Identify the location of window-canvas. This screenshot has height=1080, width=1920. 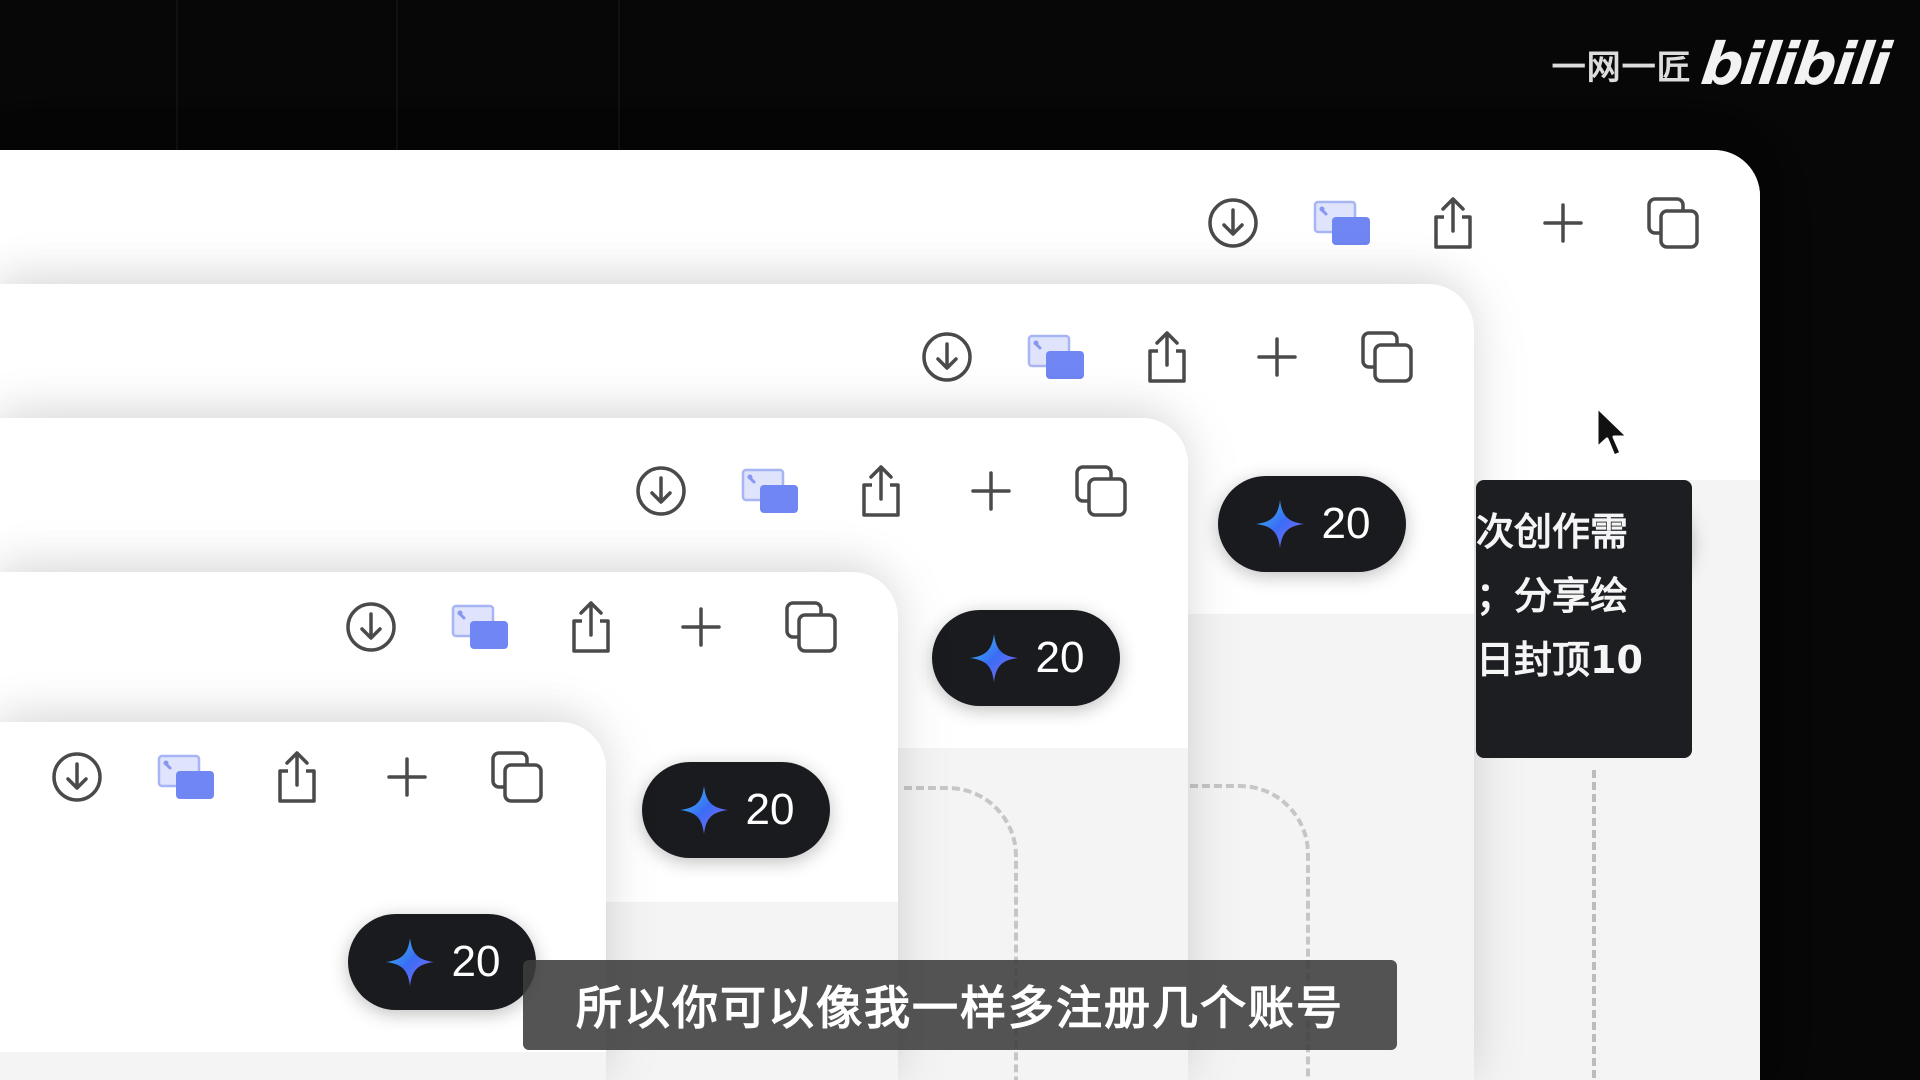
(303, 1066).